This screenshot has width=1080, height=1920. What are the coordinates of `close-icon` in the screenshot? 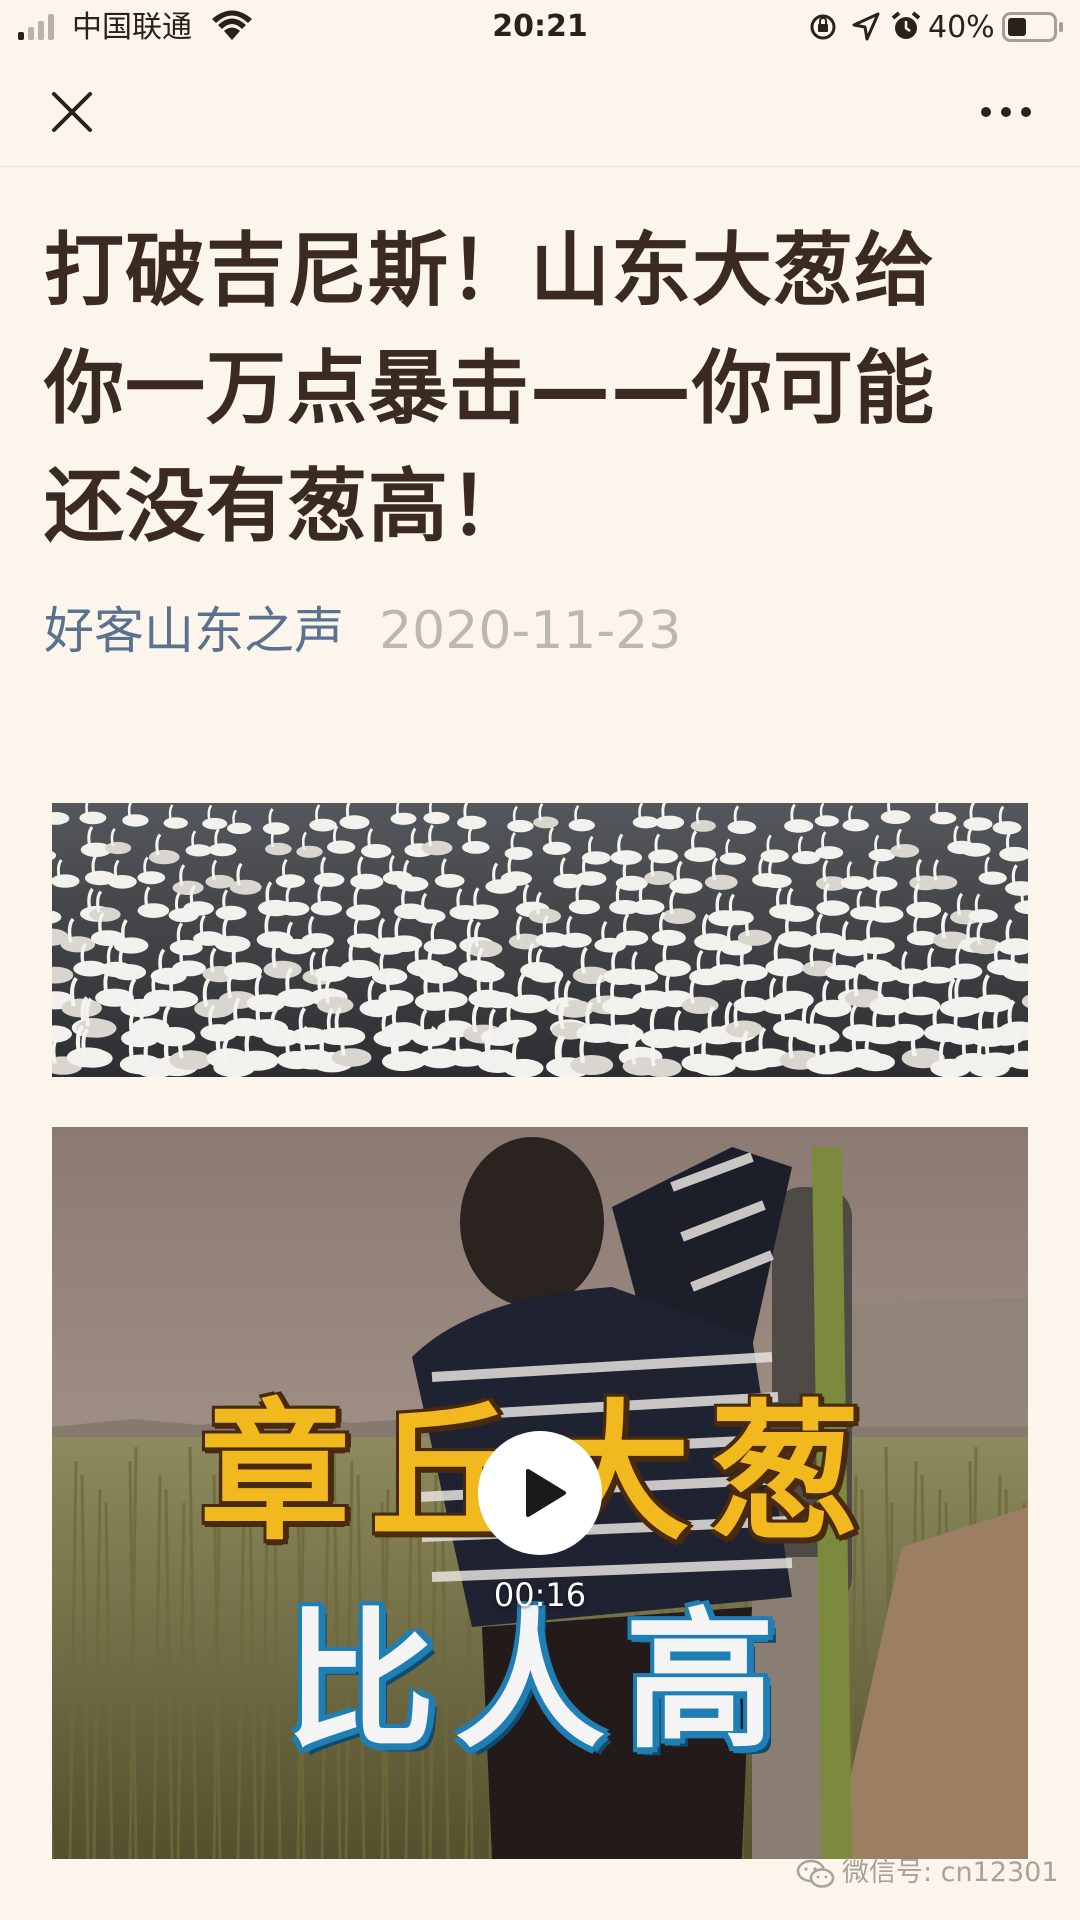 It's located at (72, 112).